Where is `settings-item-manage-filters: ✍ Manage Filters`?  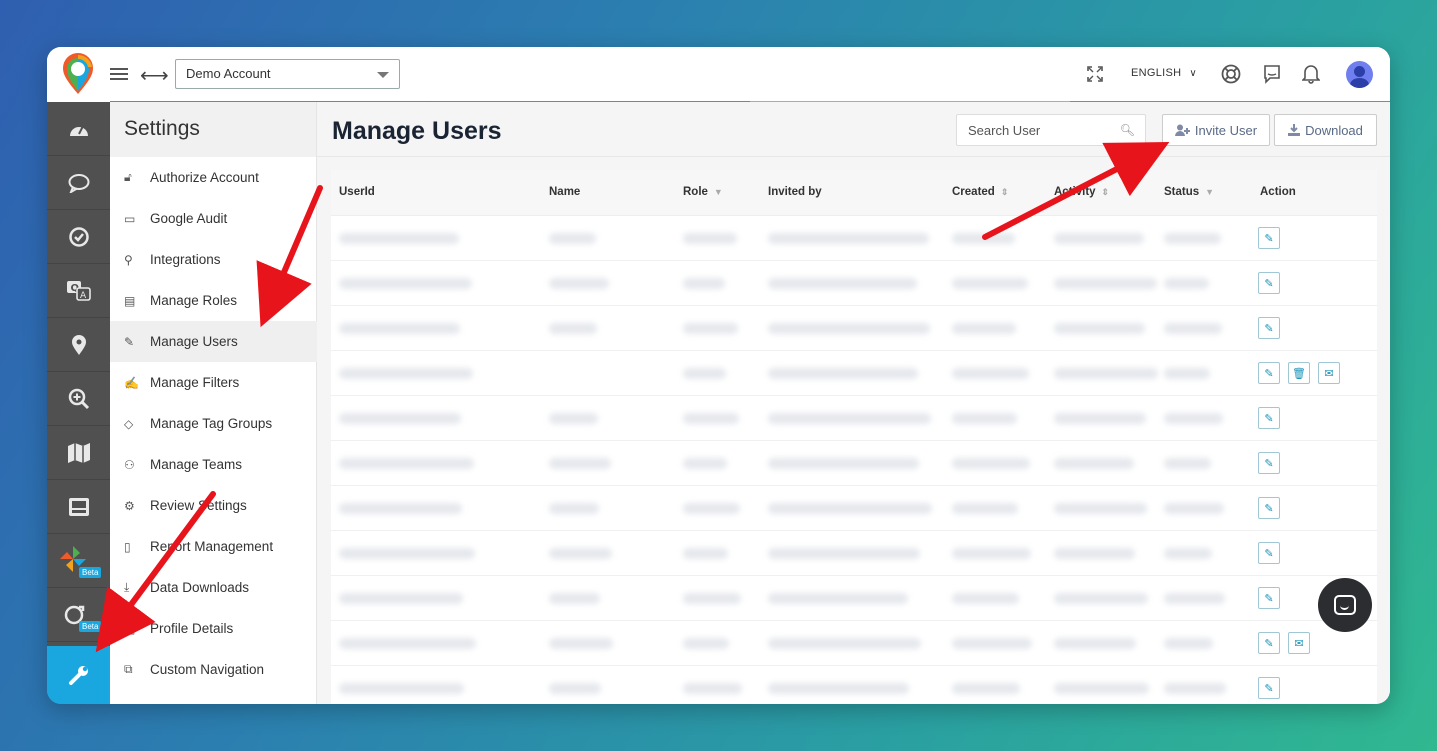
settings-item-manage-filters: ✍ Manage Filters is located at coordinates (213, 382).